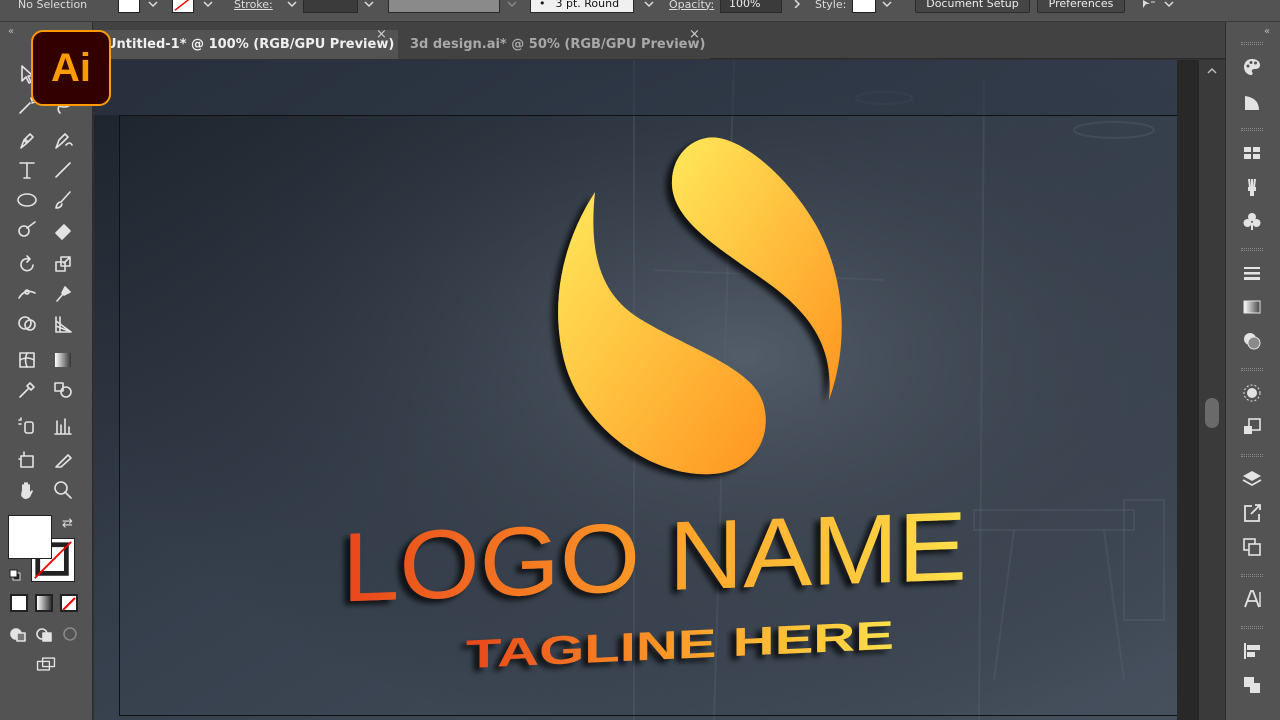 Image resolution: width=1280 pixels, height=720 pixels. Describe the element at coordinates (63, 170) in the screenshot. I see `line-segment-tool-icon` at that location.